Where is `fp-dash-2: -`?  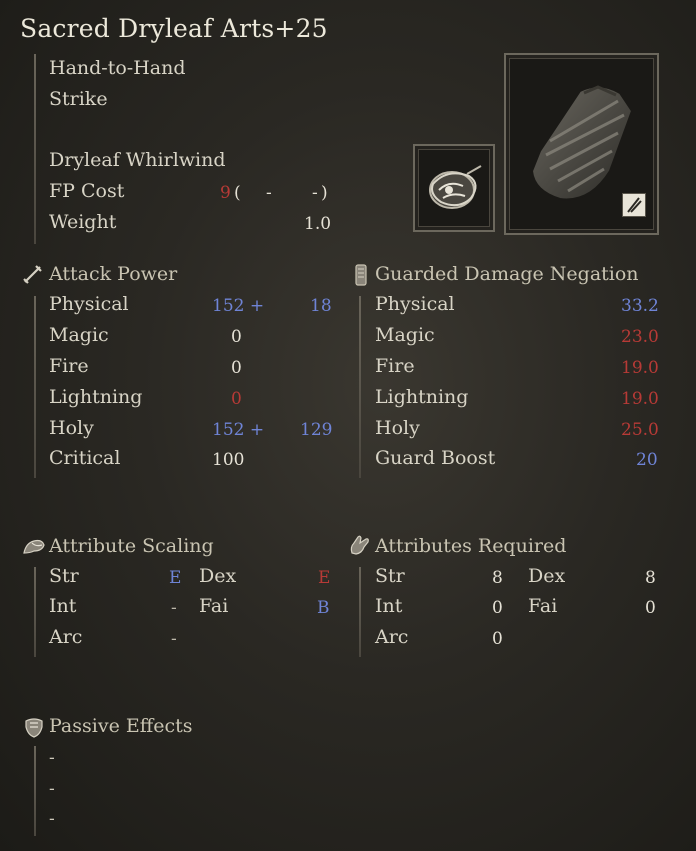
fp-dash-2: - is located at coordinates (315, 193).